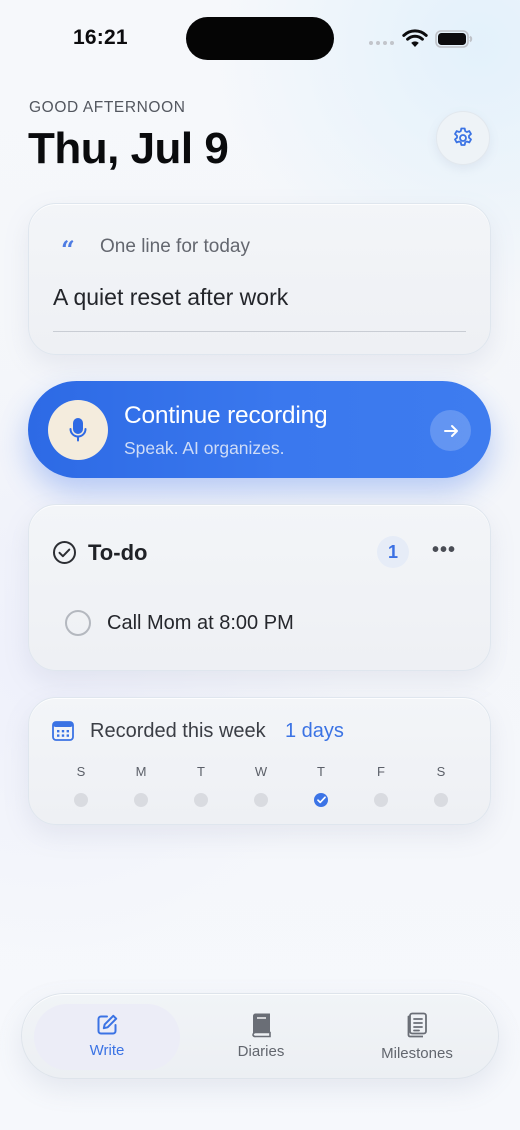 Image resolution: width=520 pixels, height=1130 pixels. Describe the element at coordinates (381, 785) in the screenshot. I see `day-friday: F` at that location.